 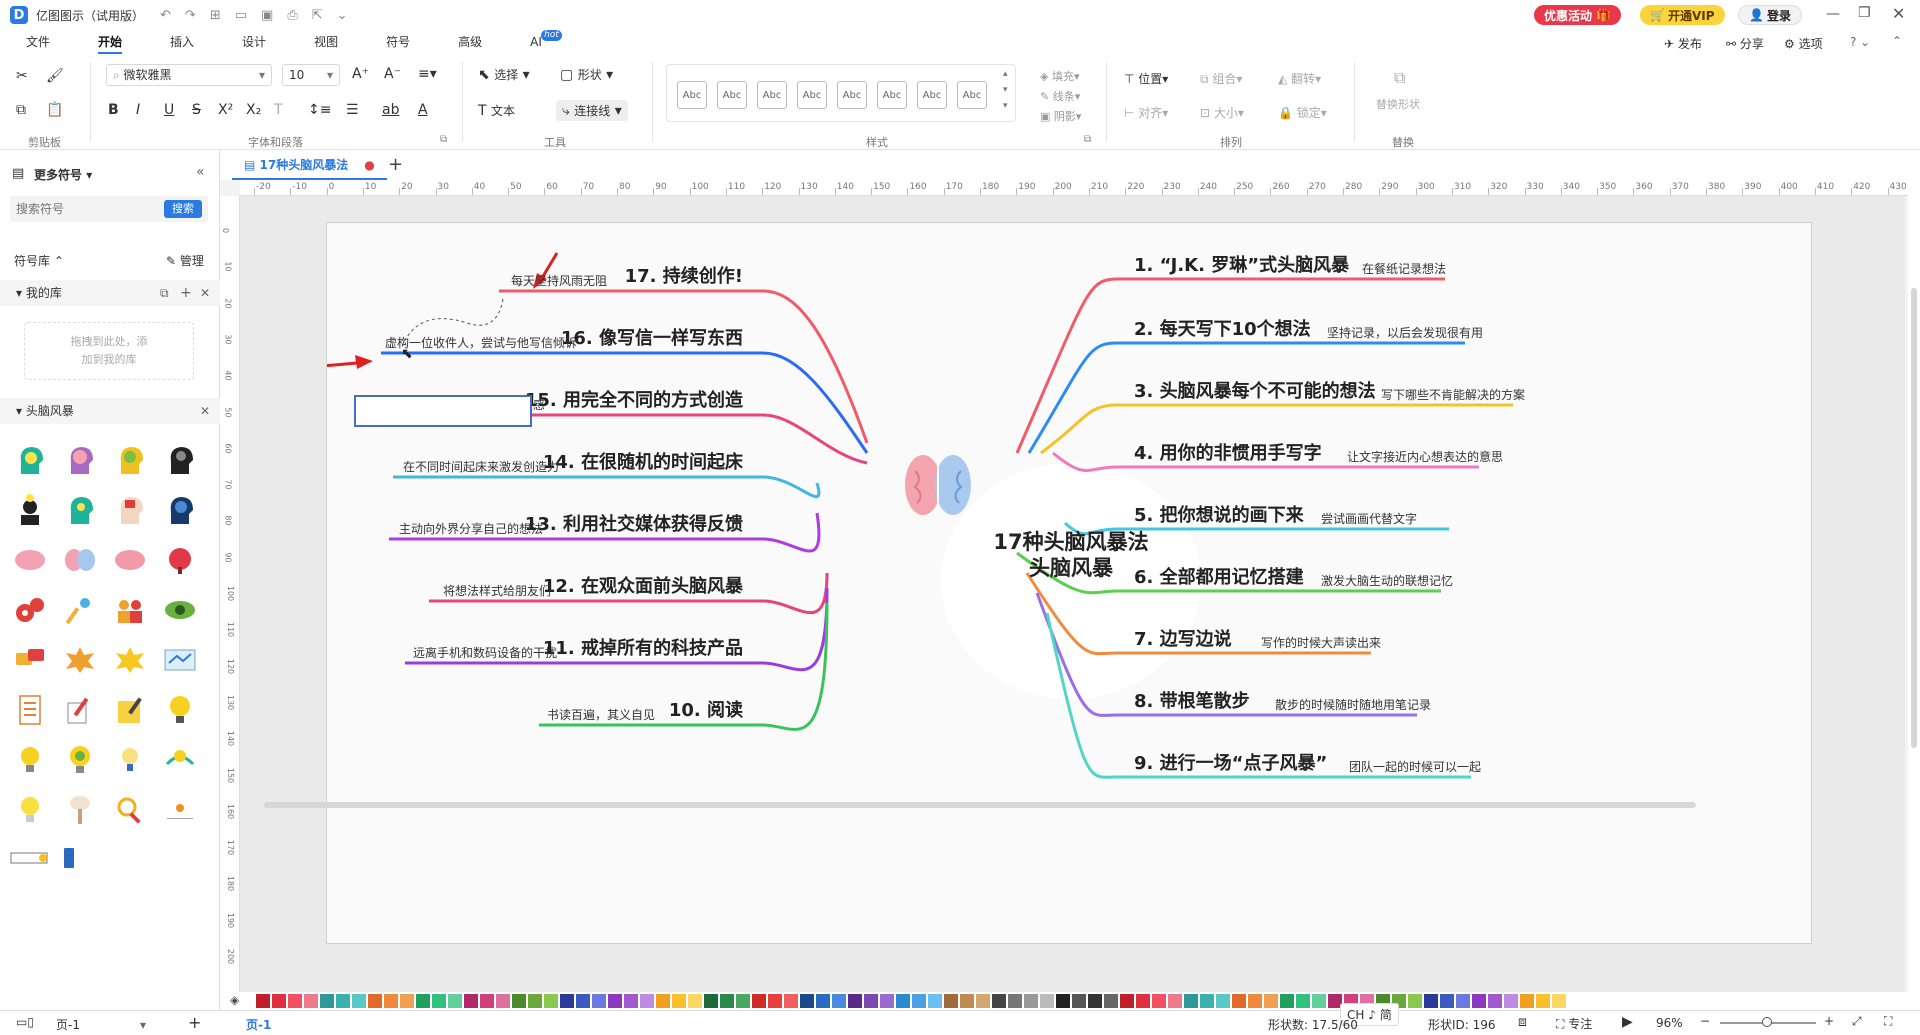 I want to click on burst-icon, so click(x=80, y=660).